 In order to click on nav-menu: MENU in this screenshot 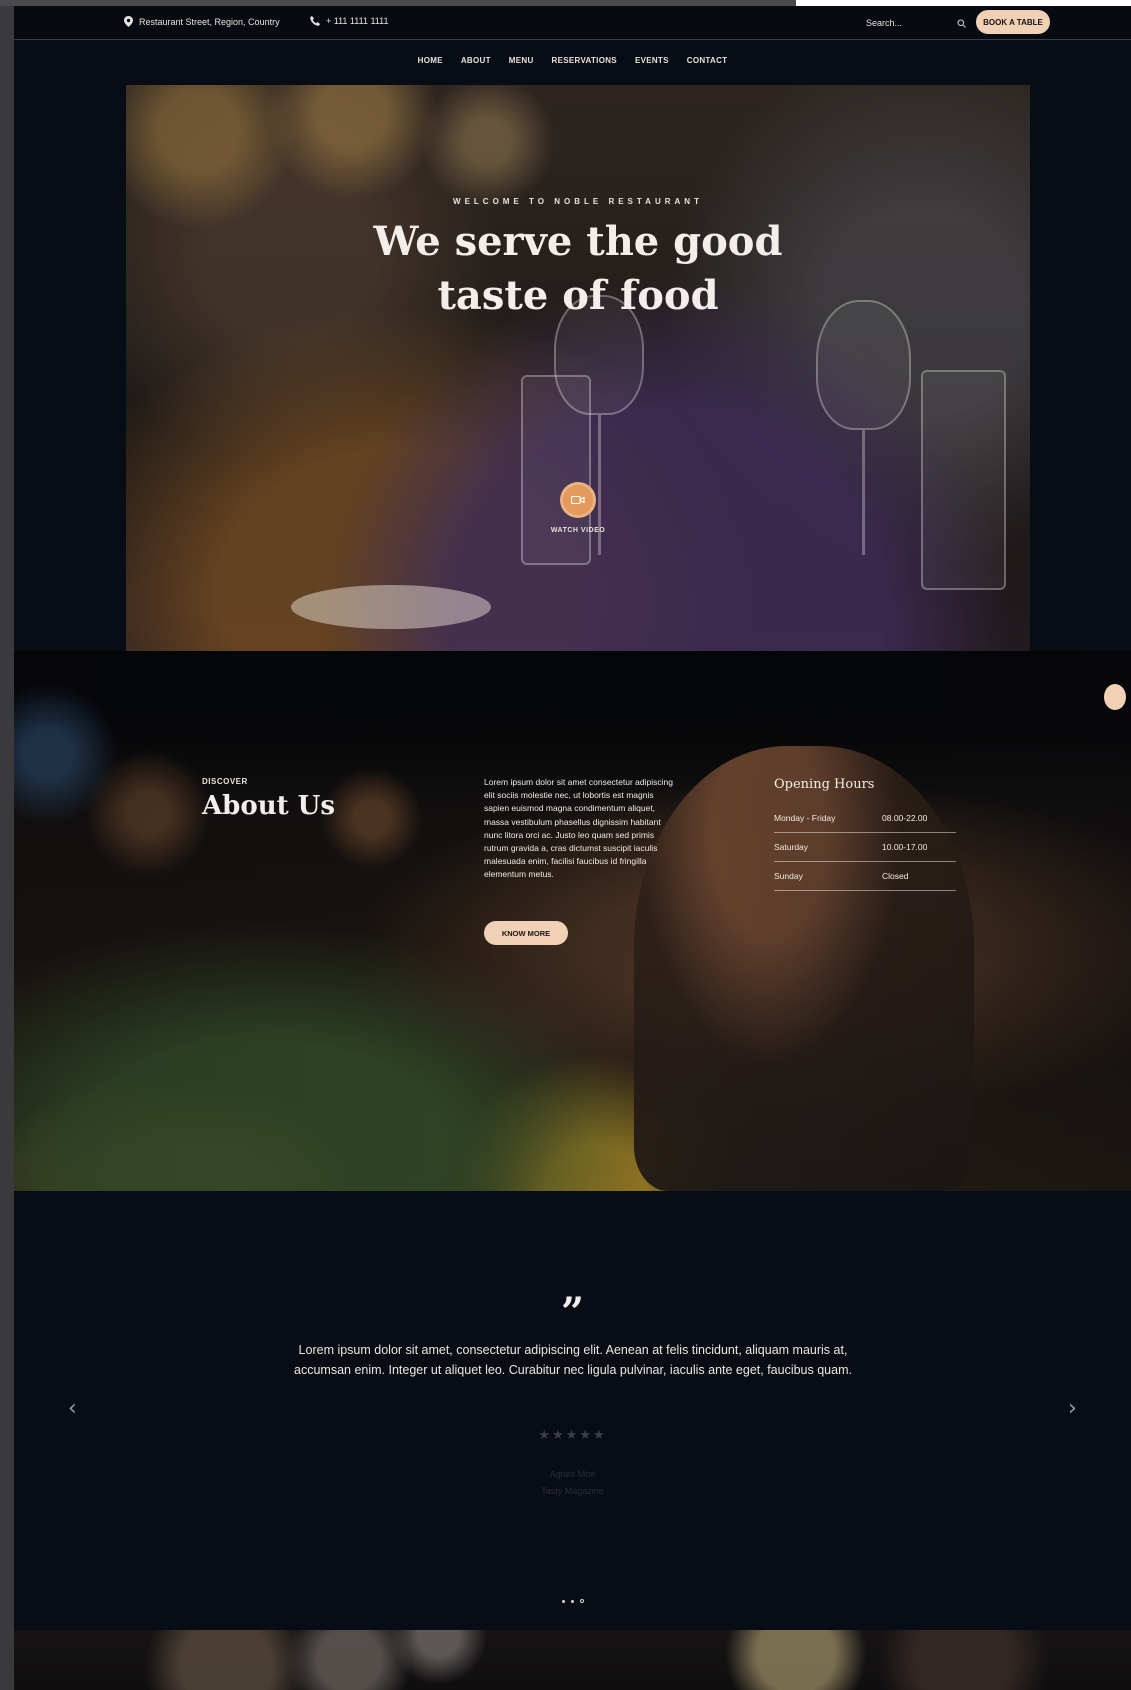, I will do `click(521, 60)`.